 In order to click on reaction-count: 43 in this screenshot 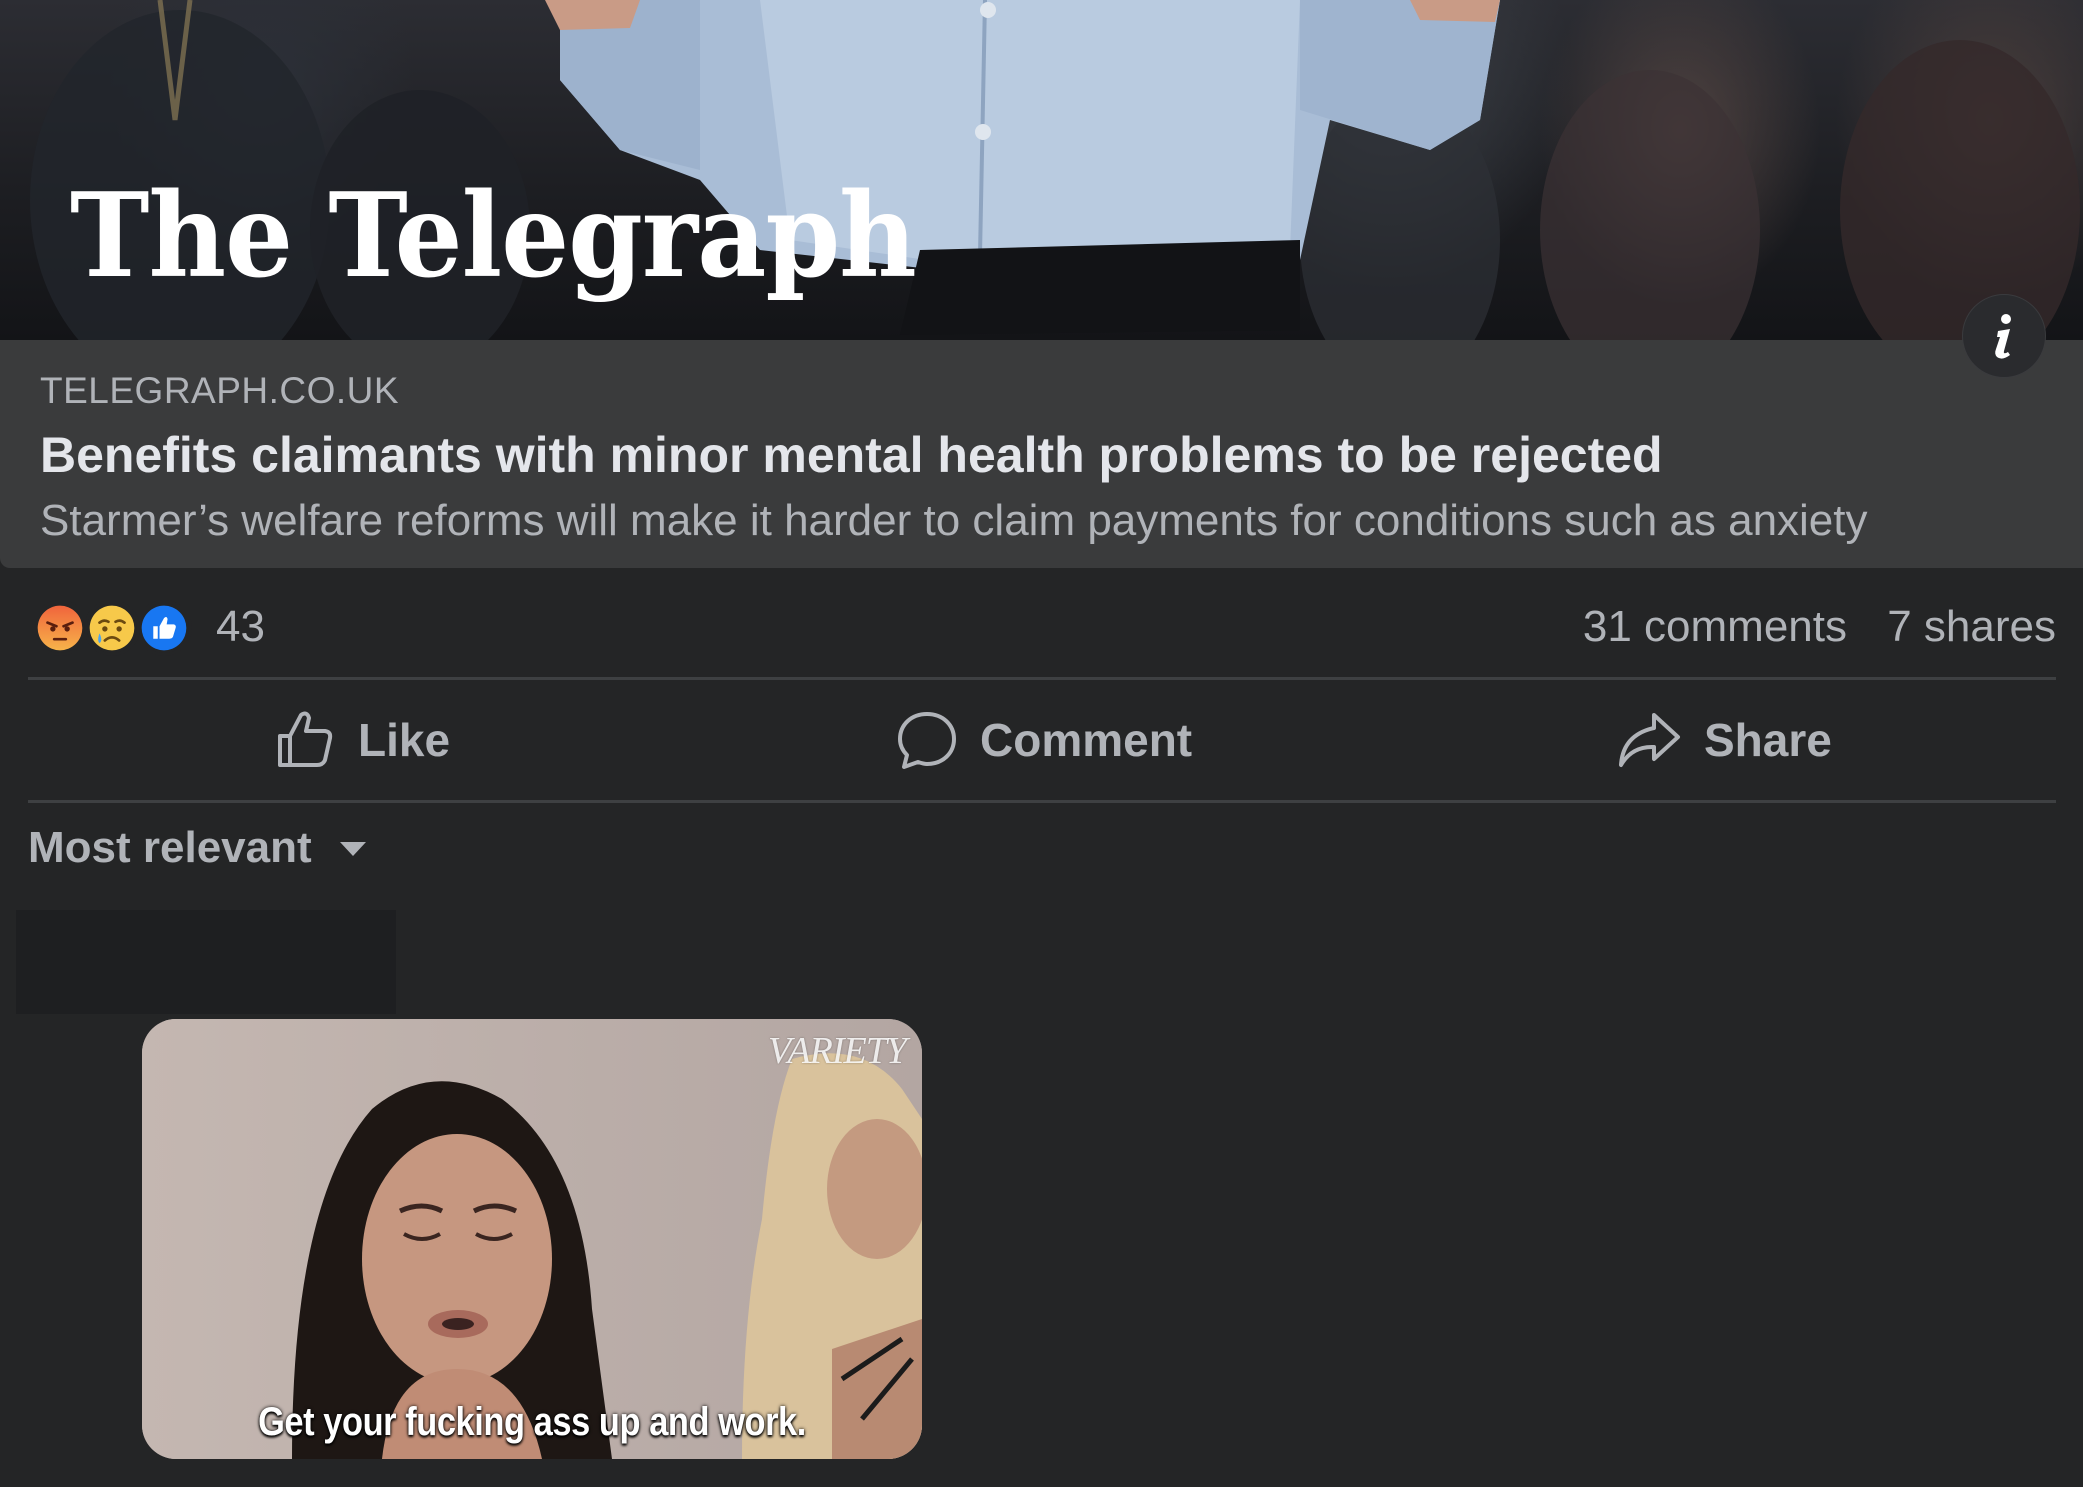, I will do `click(240, 627)`.